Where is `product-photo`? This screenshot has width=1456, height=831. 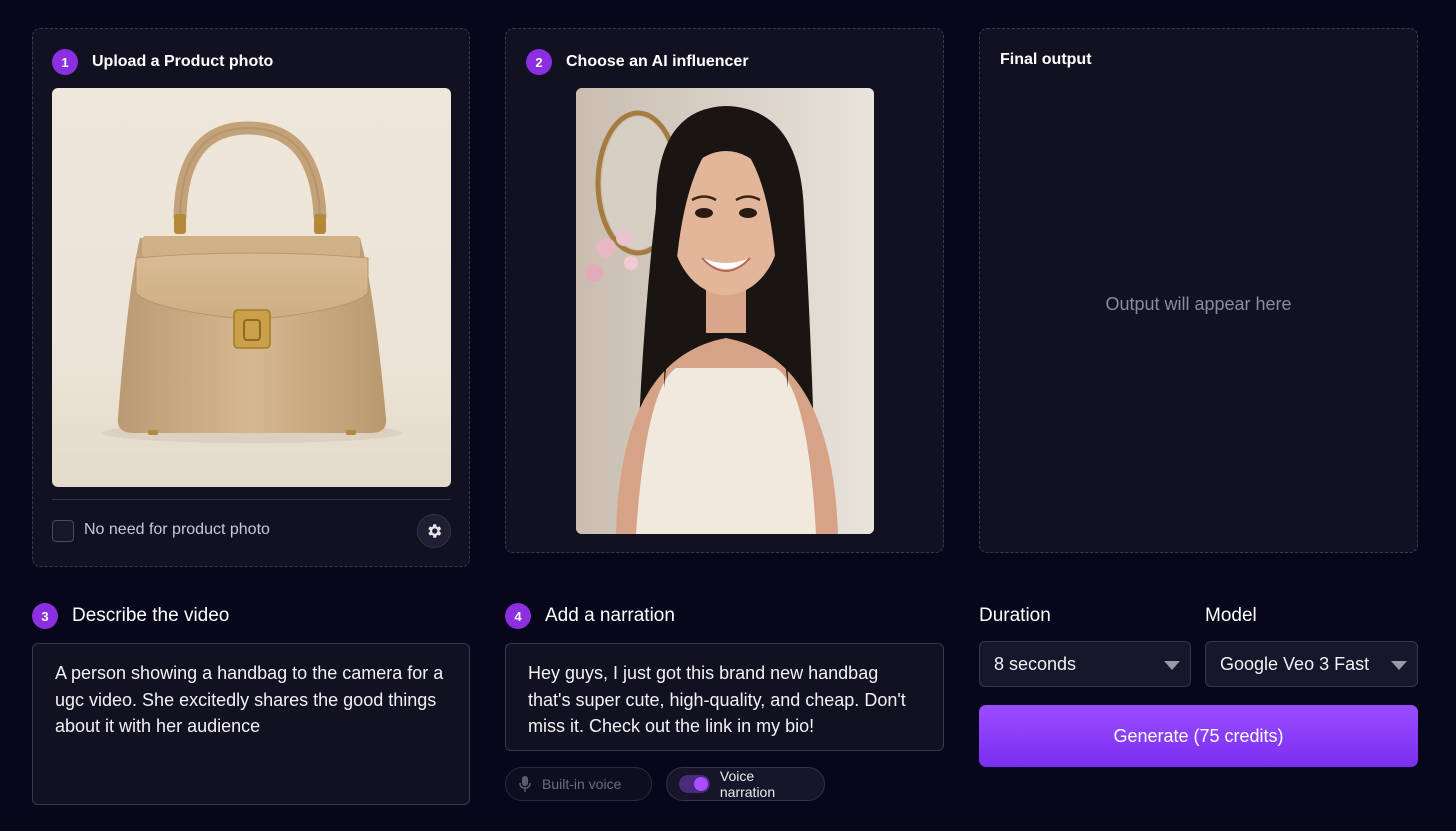
product-photo is located at coordinates (251, 287).